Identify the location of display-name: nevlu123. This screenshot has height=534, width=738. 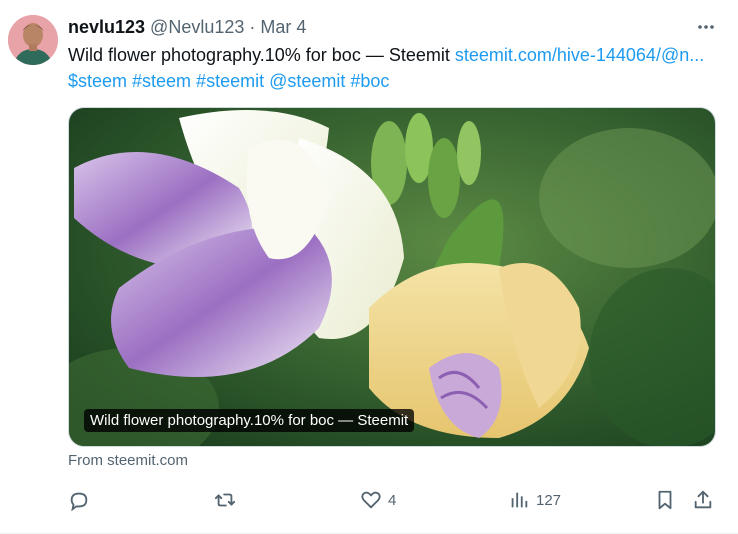
(106, 27).